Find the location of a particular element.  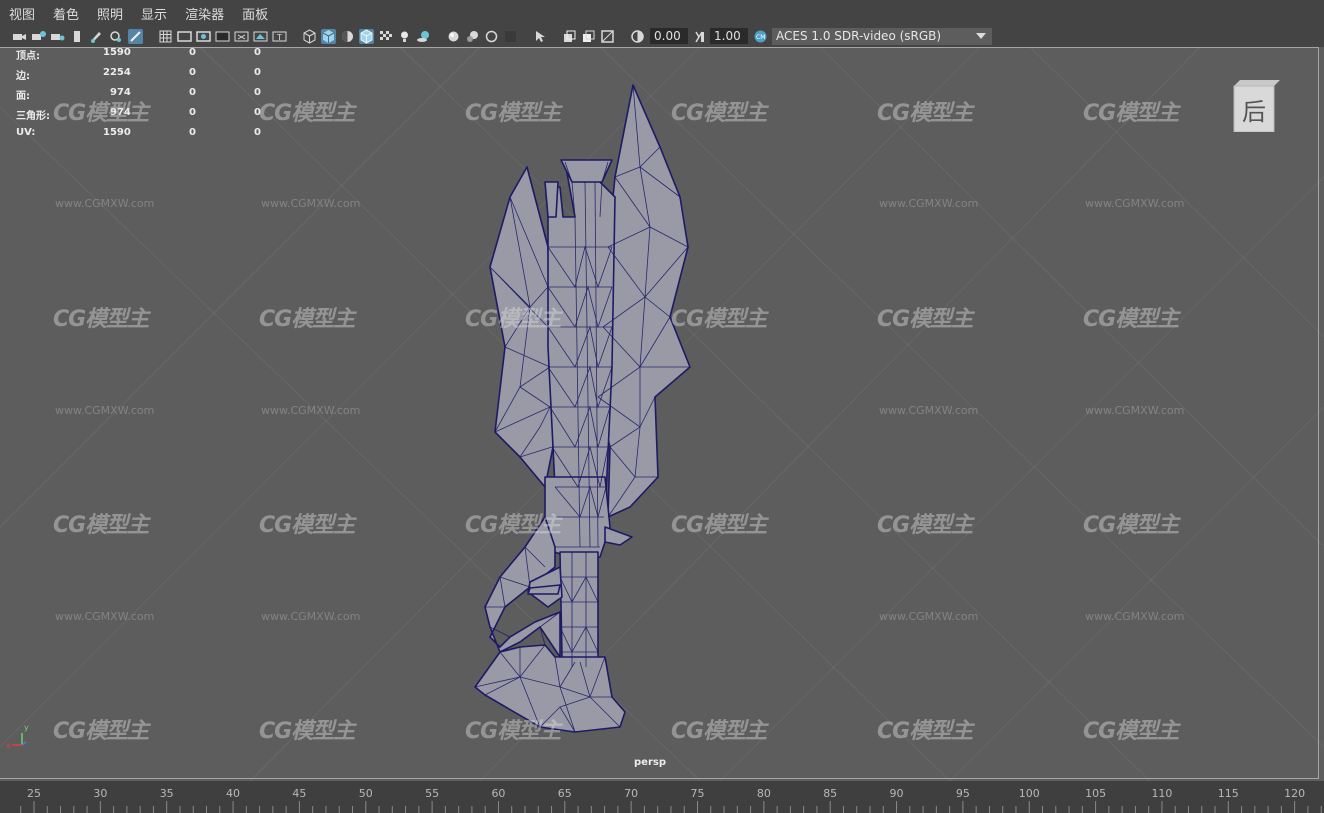

wireframe-on-shaded-icon is located at coordinates (366, 36).